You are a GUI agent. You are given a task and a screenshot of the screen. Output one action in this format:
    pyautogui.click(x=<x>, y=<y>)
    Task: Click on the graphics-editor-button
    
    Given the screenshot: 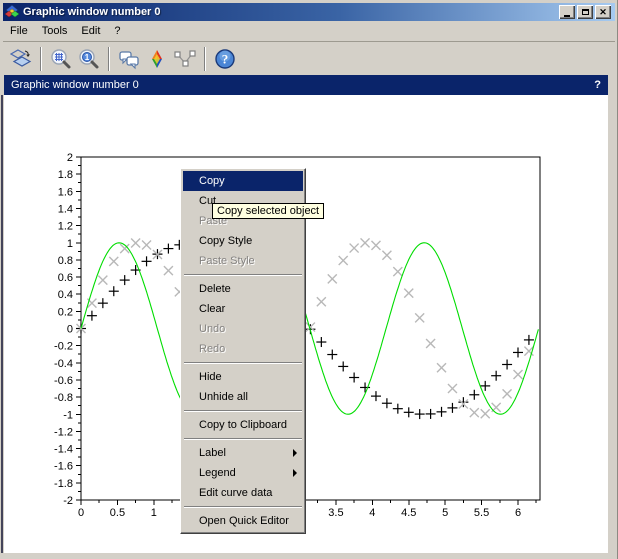 What is the action you would take?
    pyautogui.click(x=129, y=59)
    